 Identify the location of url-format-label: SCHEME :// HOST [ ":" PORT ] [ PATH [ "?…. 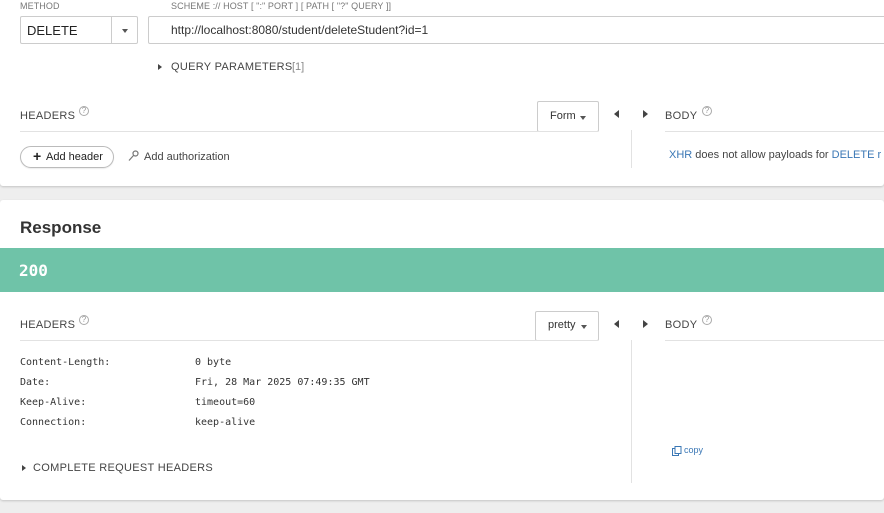
(281, 6).